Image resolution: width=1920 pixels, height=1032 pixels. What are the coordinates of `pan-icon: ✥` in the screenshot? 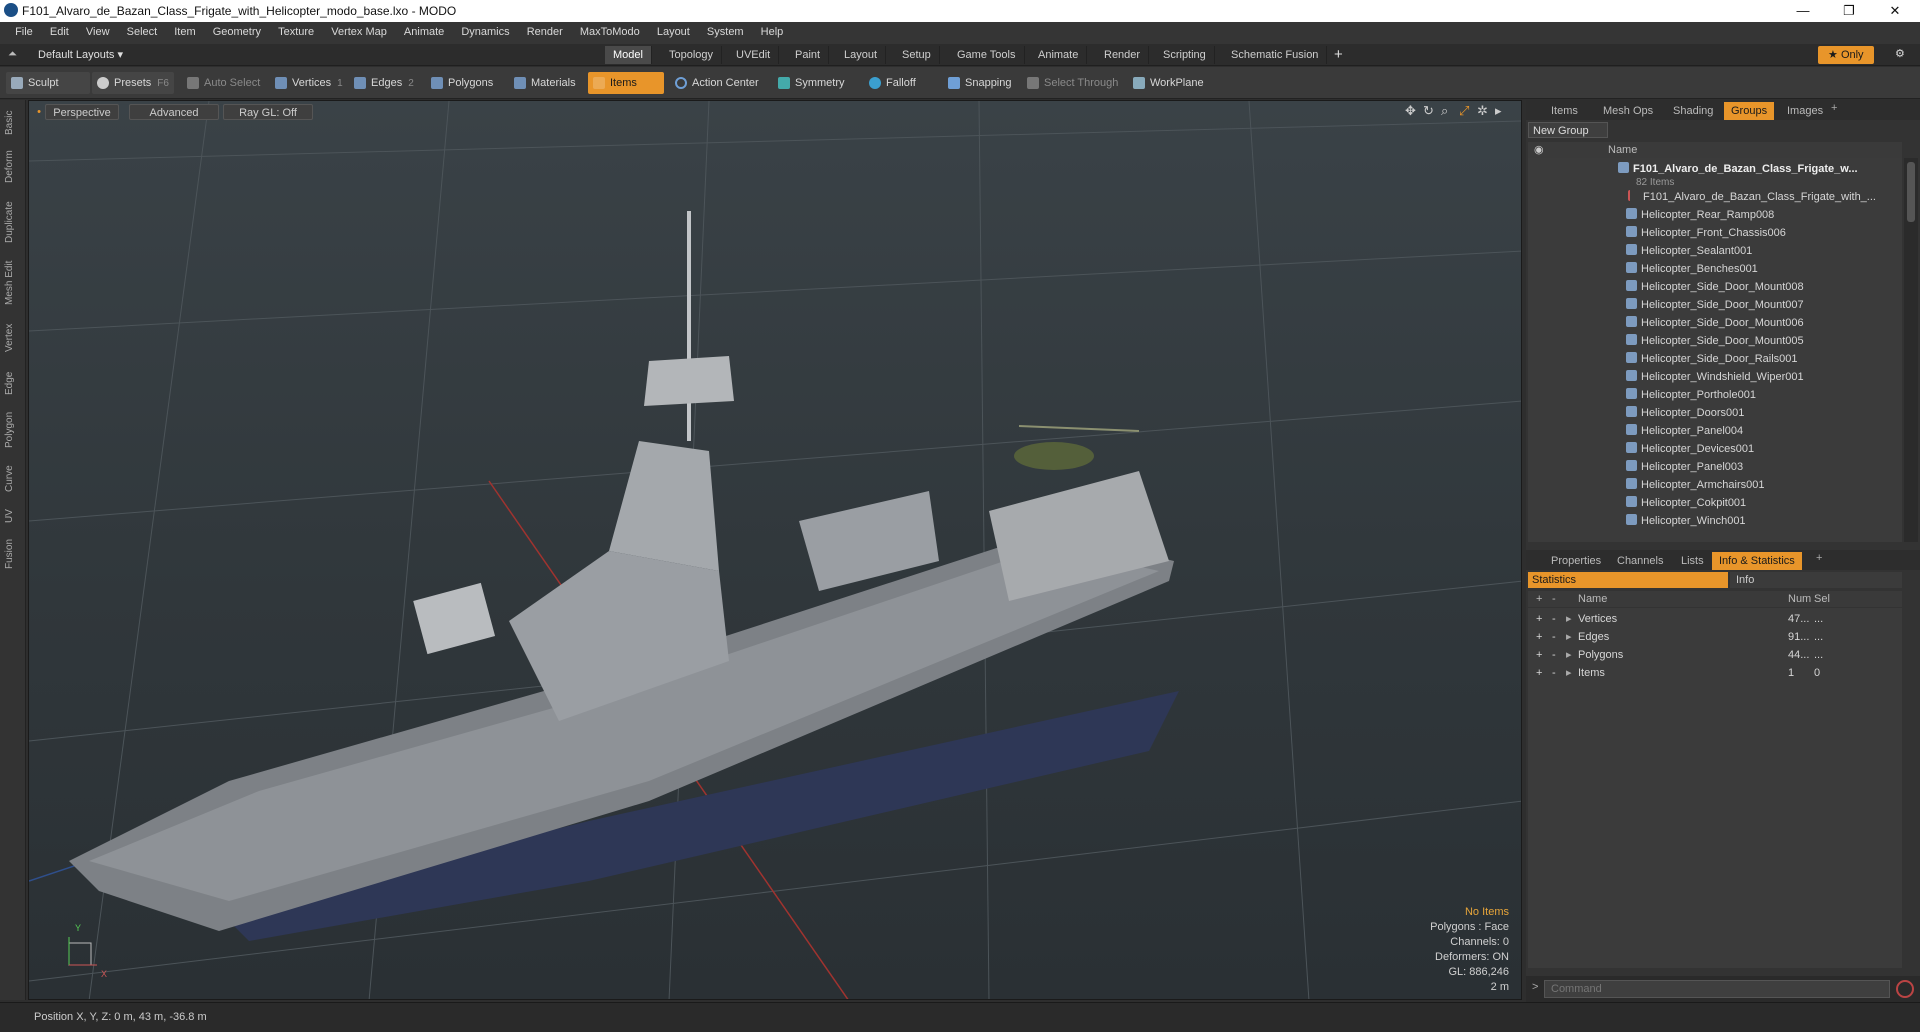 It's located at (1410, 111).